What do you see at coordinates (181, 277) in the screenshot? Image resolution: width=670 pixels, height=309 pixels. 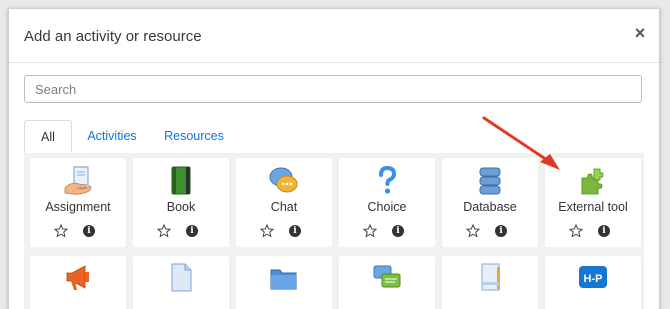 I see `file-icon` at bounding box center [181, 277].